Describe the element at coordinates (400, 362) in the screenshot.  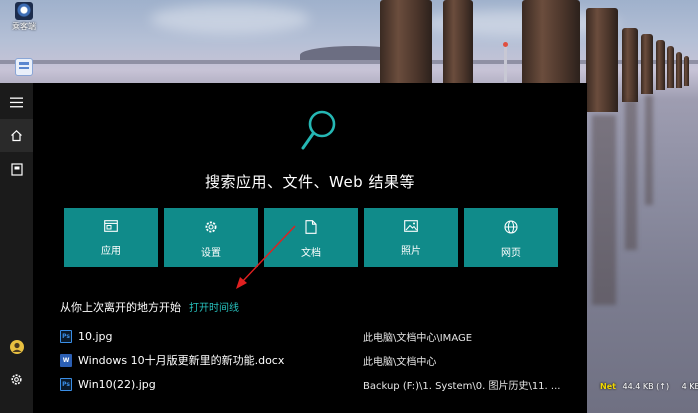
I see `recent-file-path: 此电脑\文档中心` at that location.